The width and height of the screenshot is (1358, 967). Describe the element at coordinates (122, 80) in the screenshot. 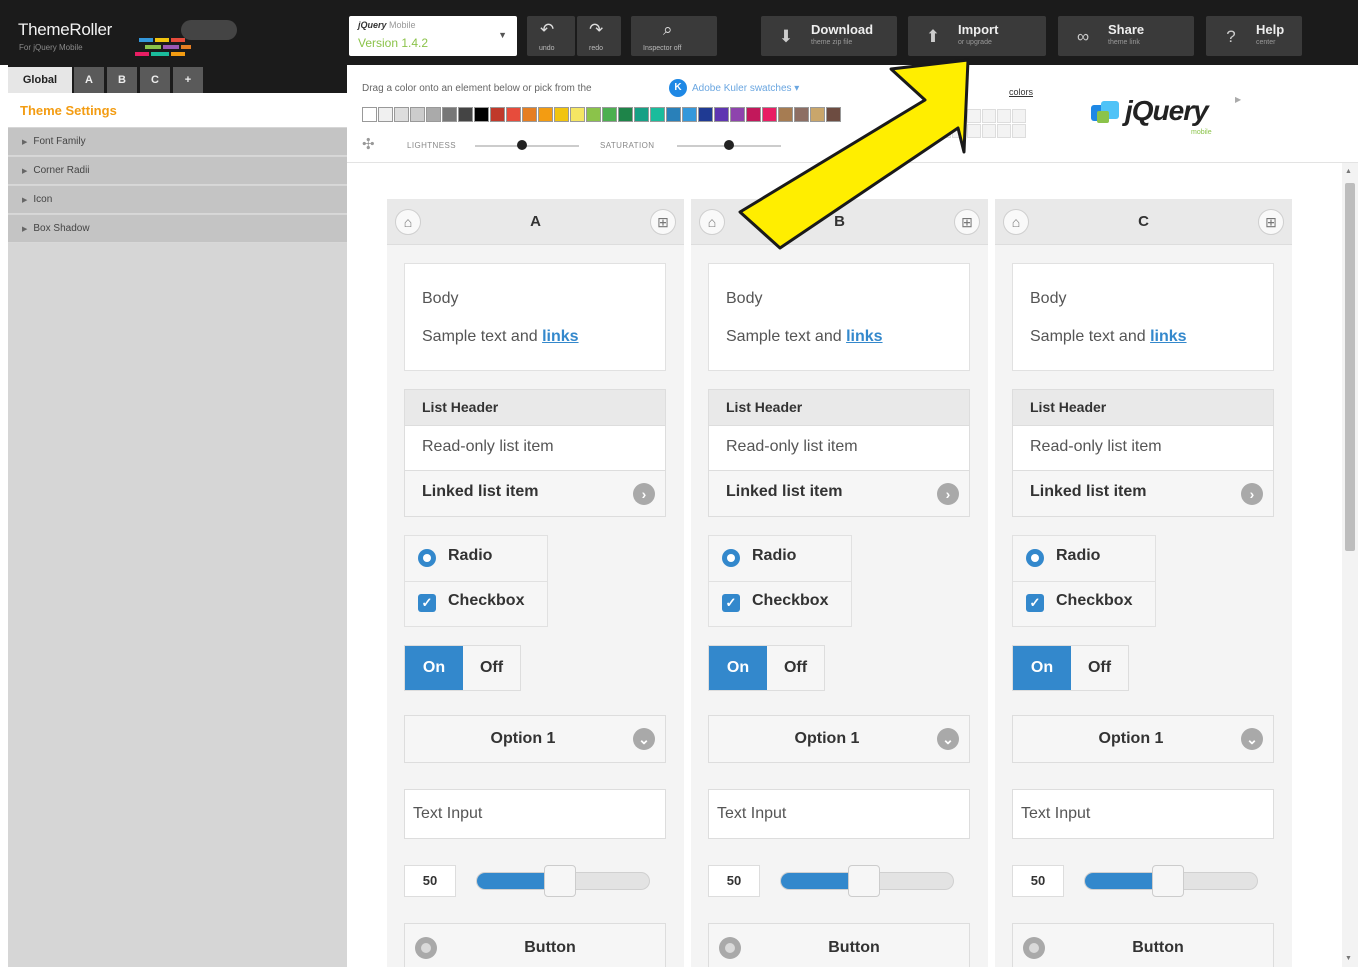

I see `tab-b: B` at that location.